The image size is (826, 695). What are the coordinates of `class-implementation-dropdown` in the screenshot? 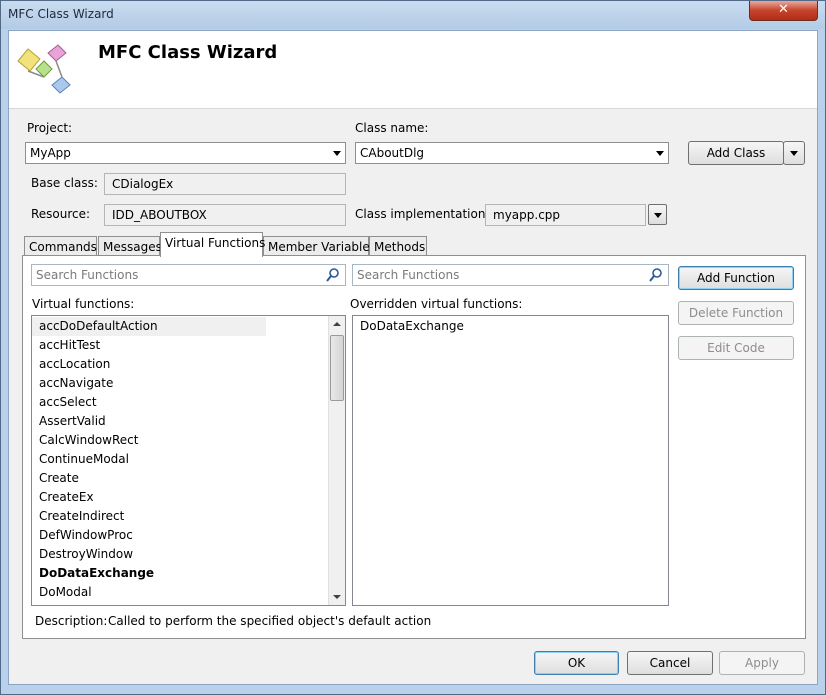 It's located at (657, 214).